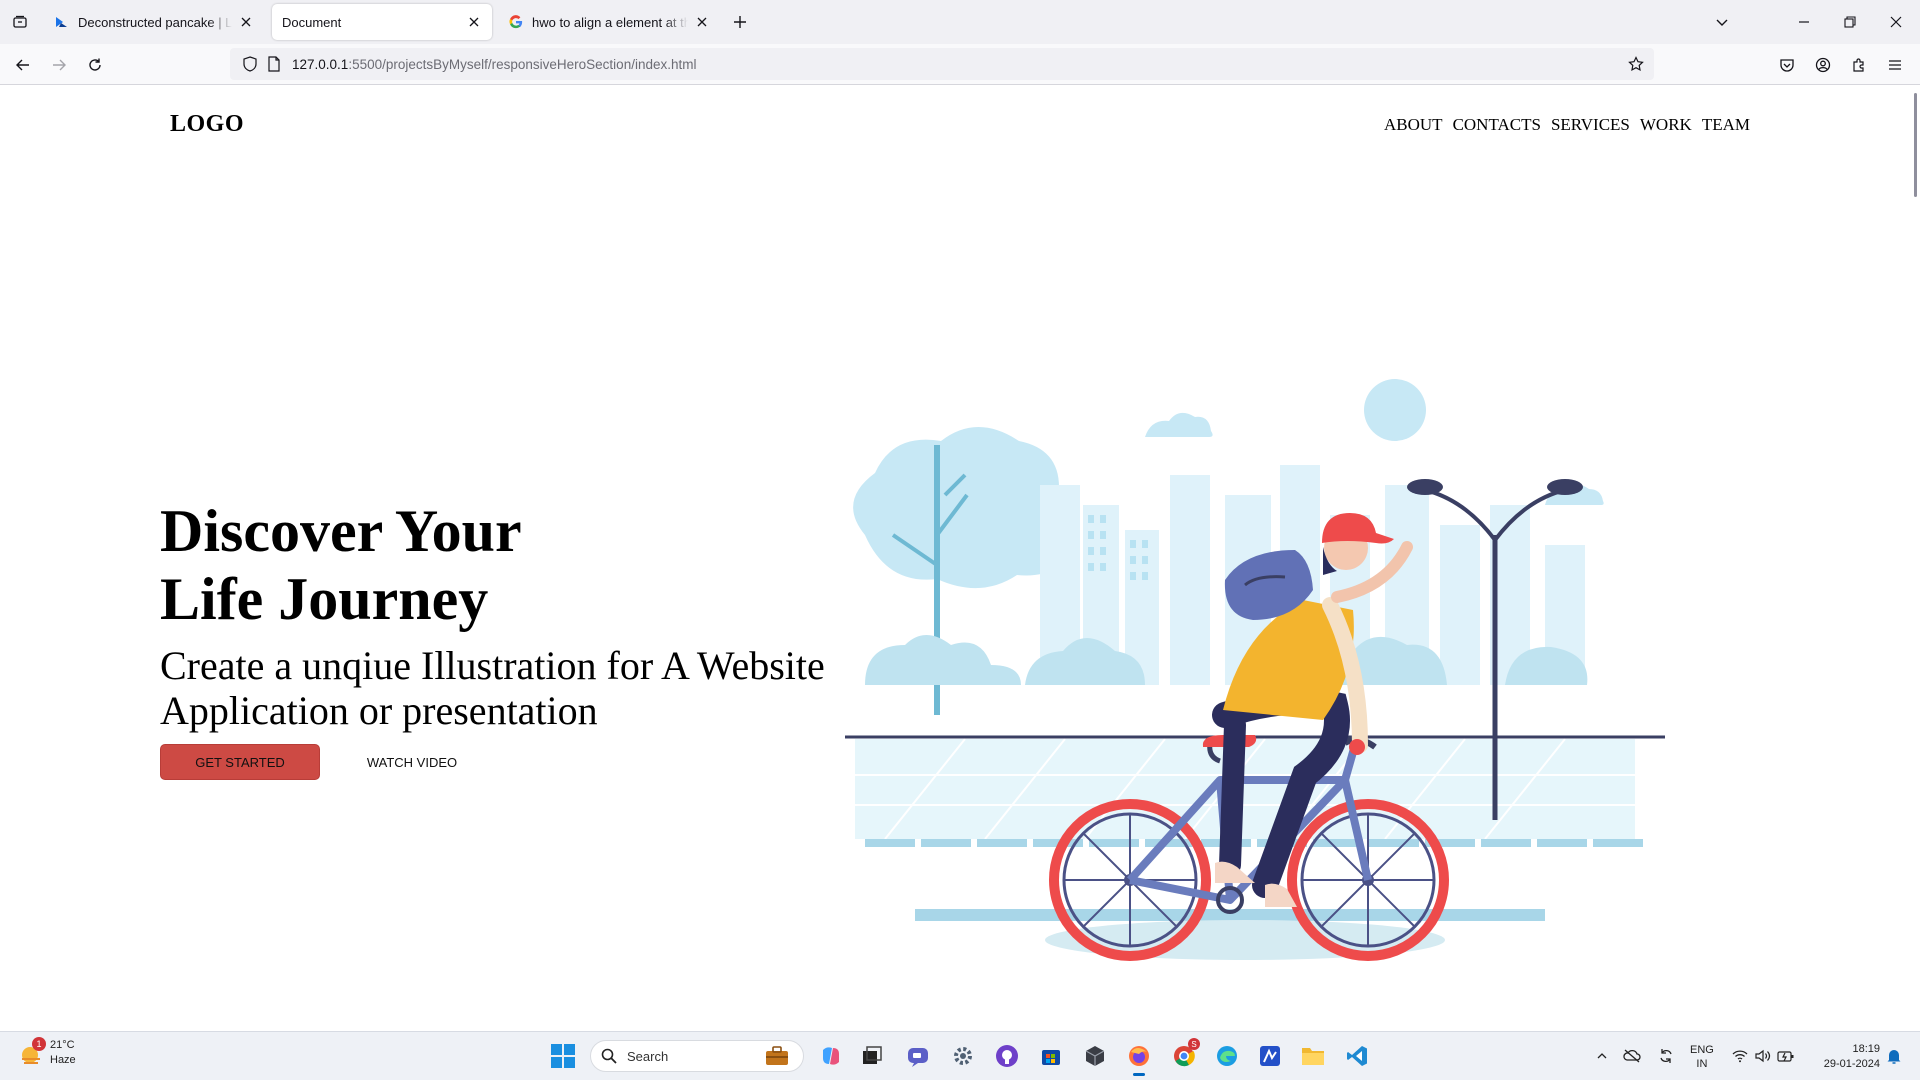 This screenshot has height=1080, width=1920. What do you see at coordinates (1844, 1057) in the screenshot?
I see `taskbar-clock: 18:19 29-01-2024` at bounding box center [1844, 1057].